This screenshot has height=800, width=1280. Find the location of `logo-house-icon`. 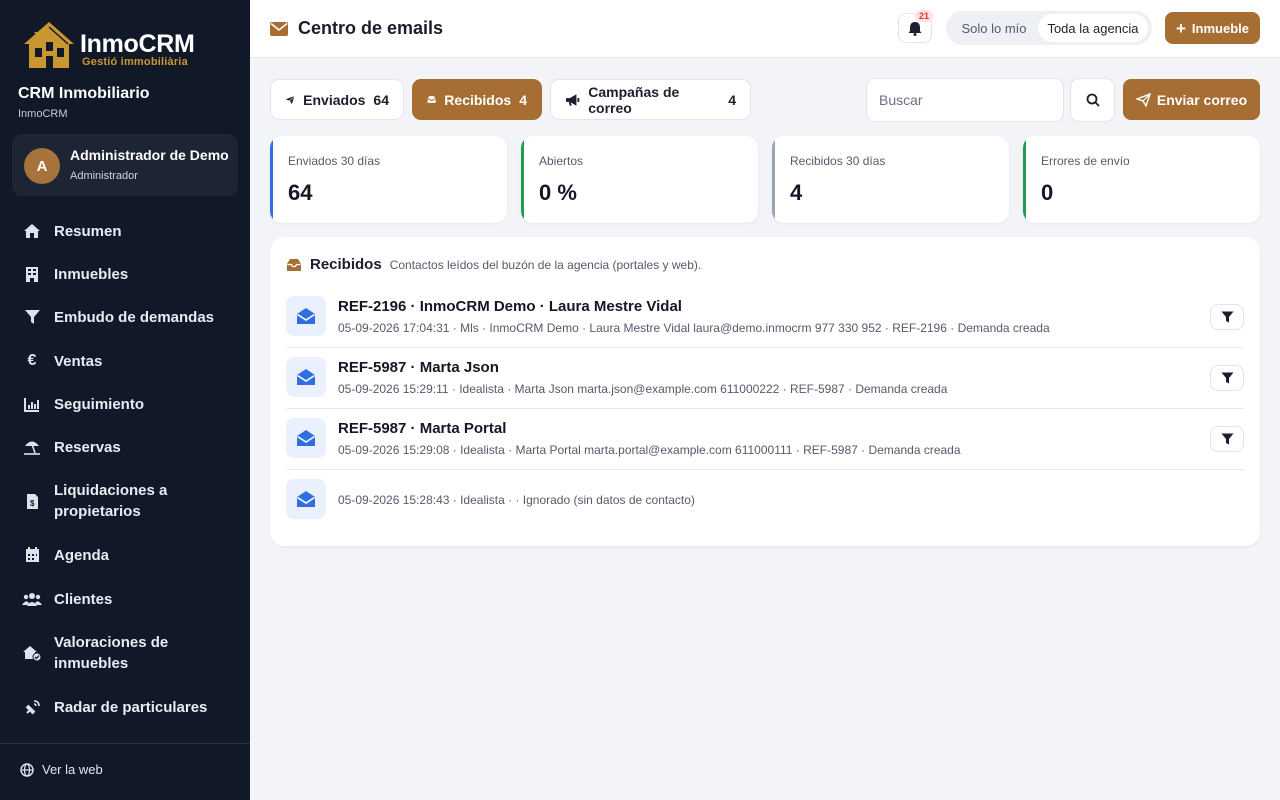

logo-house-icon is located at coordinates (49, 45).